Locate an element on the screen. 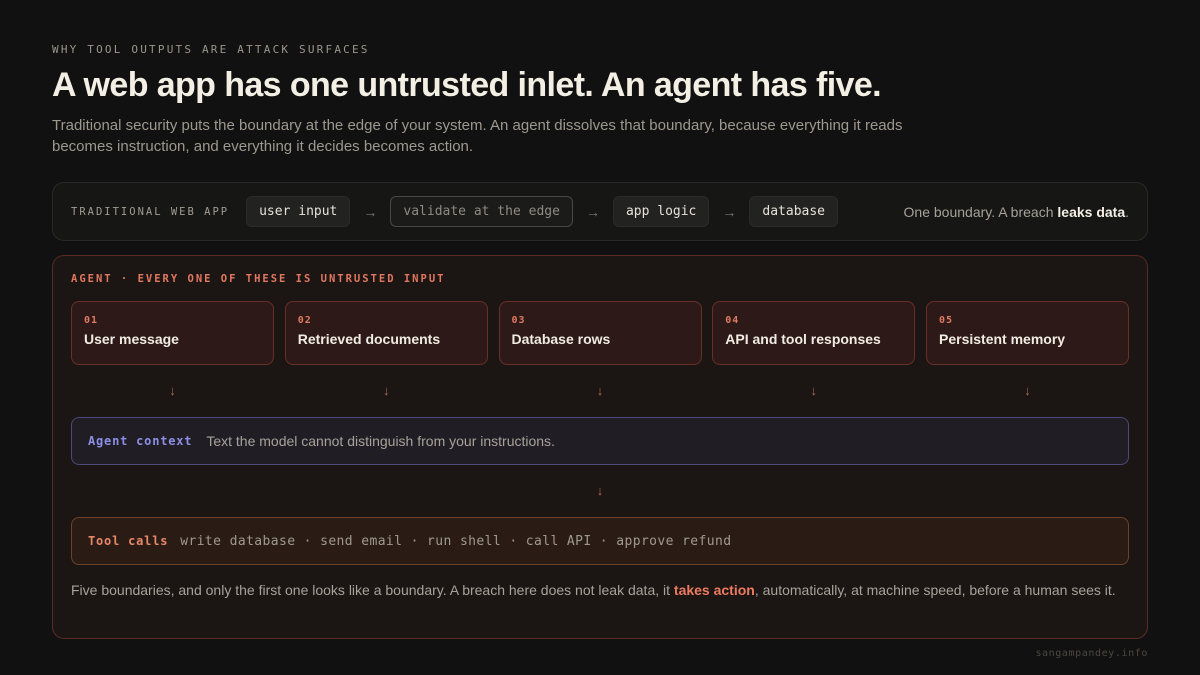  eyebrow: WHY TOOL OUTPUTS ARE ATTACK SURFACES is located at coordinates (211, 49).